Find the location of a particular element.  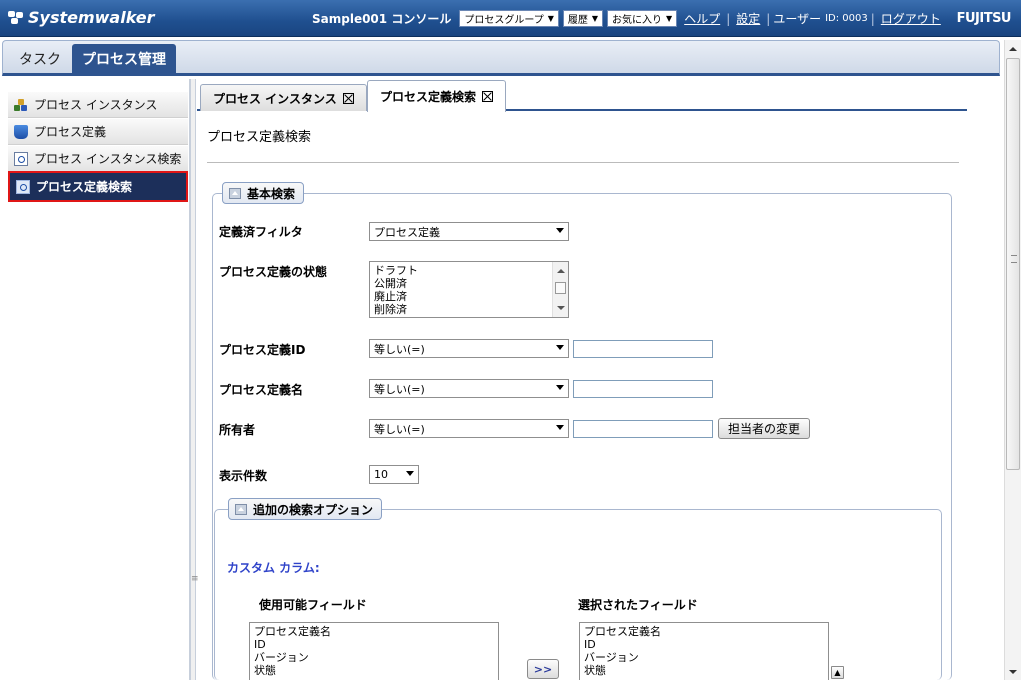

owner-input is located at coordinates (643, 429).